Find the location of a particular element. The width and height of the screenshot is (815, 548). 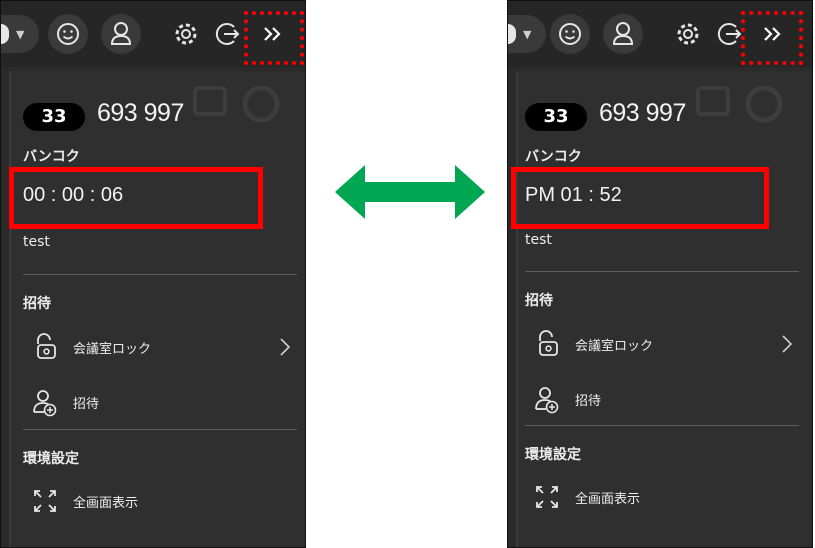

swap-arrow-icon is located at coordinates (410, 192).